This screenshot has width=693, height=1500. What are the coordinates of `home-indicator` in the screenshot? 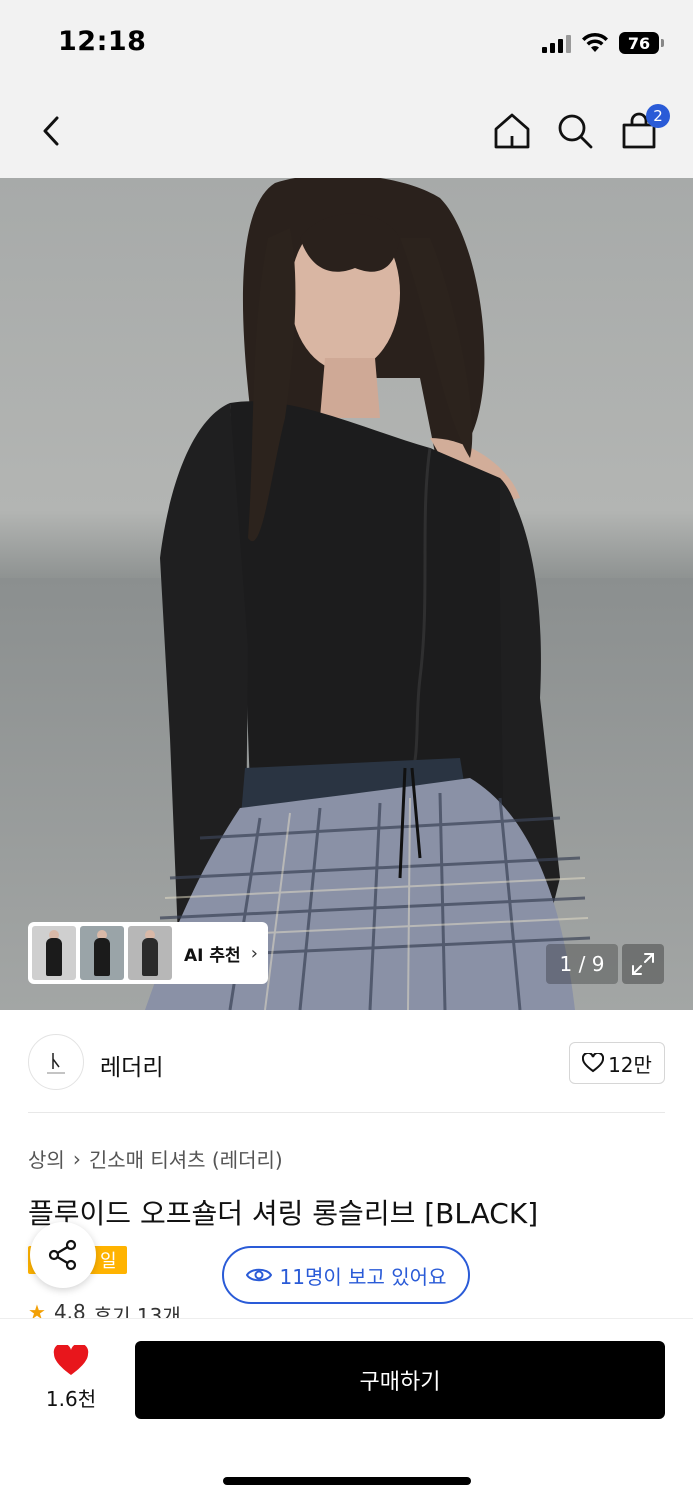 It's located at (347, 1481).